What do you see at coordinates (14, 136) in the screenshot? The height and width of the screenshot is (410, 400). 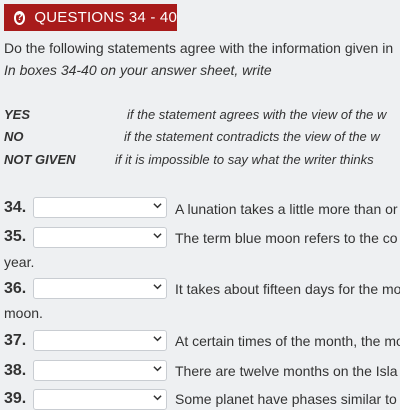 I see `key-label-no: NO` at bounding box center [14, 136].